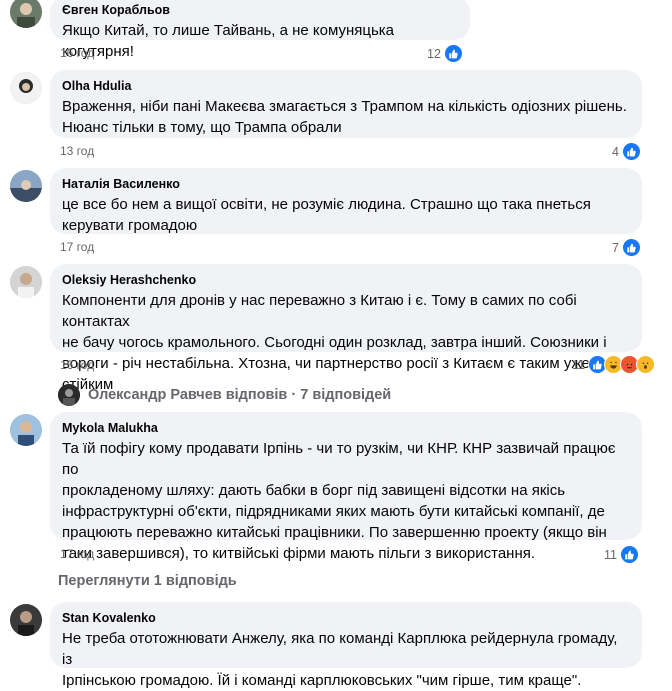 The image size is (672, 691). I want to click on comment-author: Oleksiy Herashchenko, so click(346, 280).